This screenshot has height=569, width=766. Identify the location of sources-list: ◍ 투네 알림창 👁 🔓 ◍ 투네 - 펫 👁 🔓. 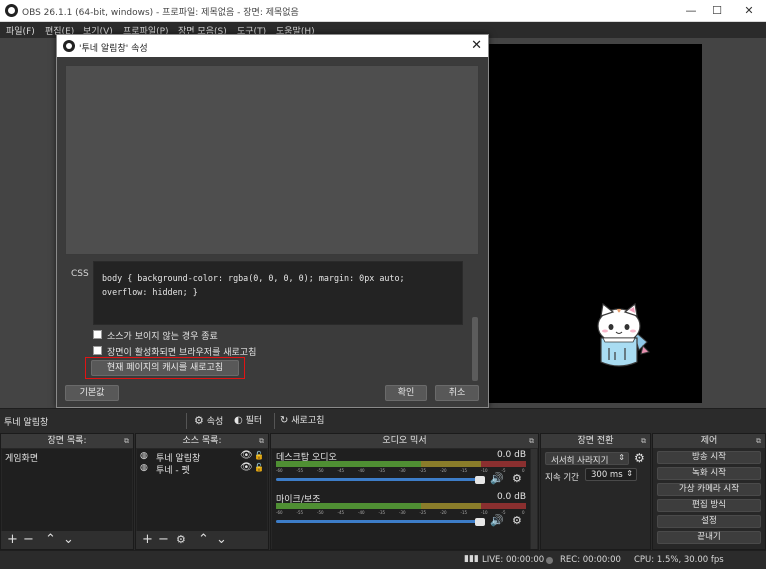
(202, 490).